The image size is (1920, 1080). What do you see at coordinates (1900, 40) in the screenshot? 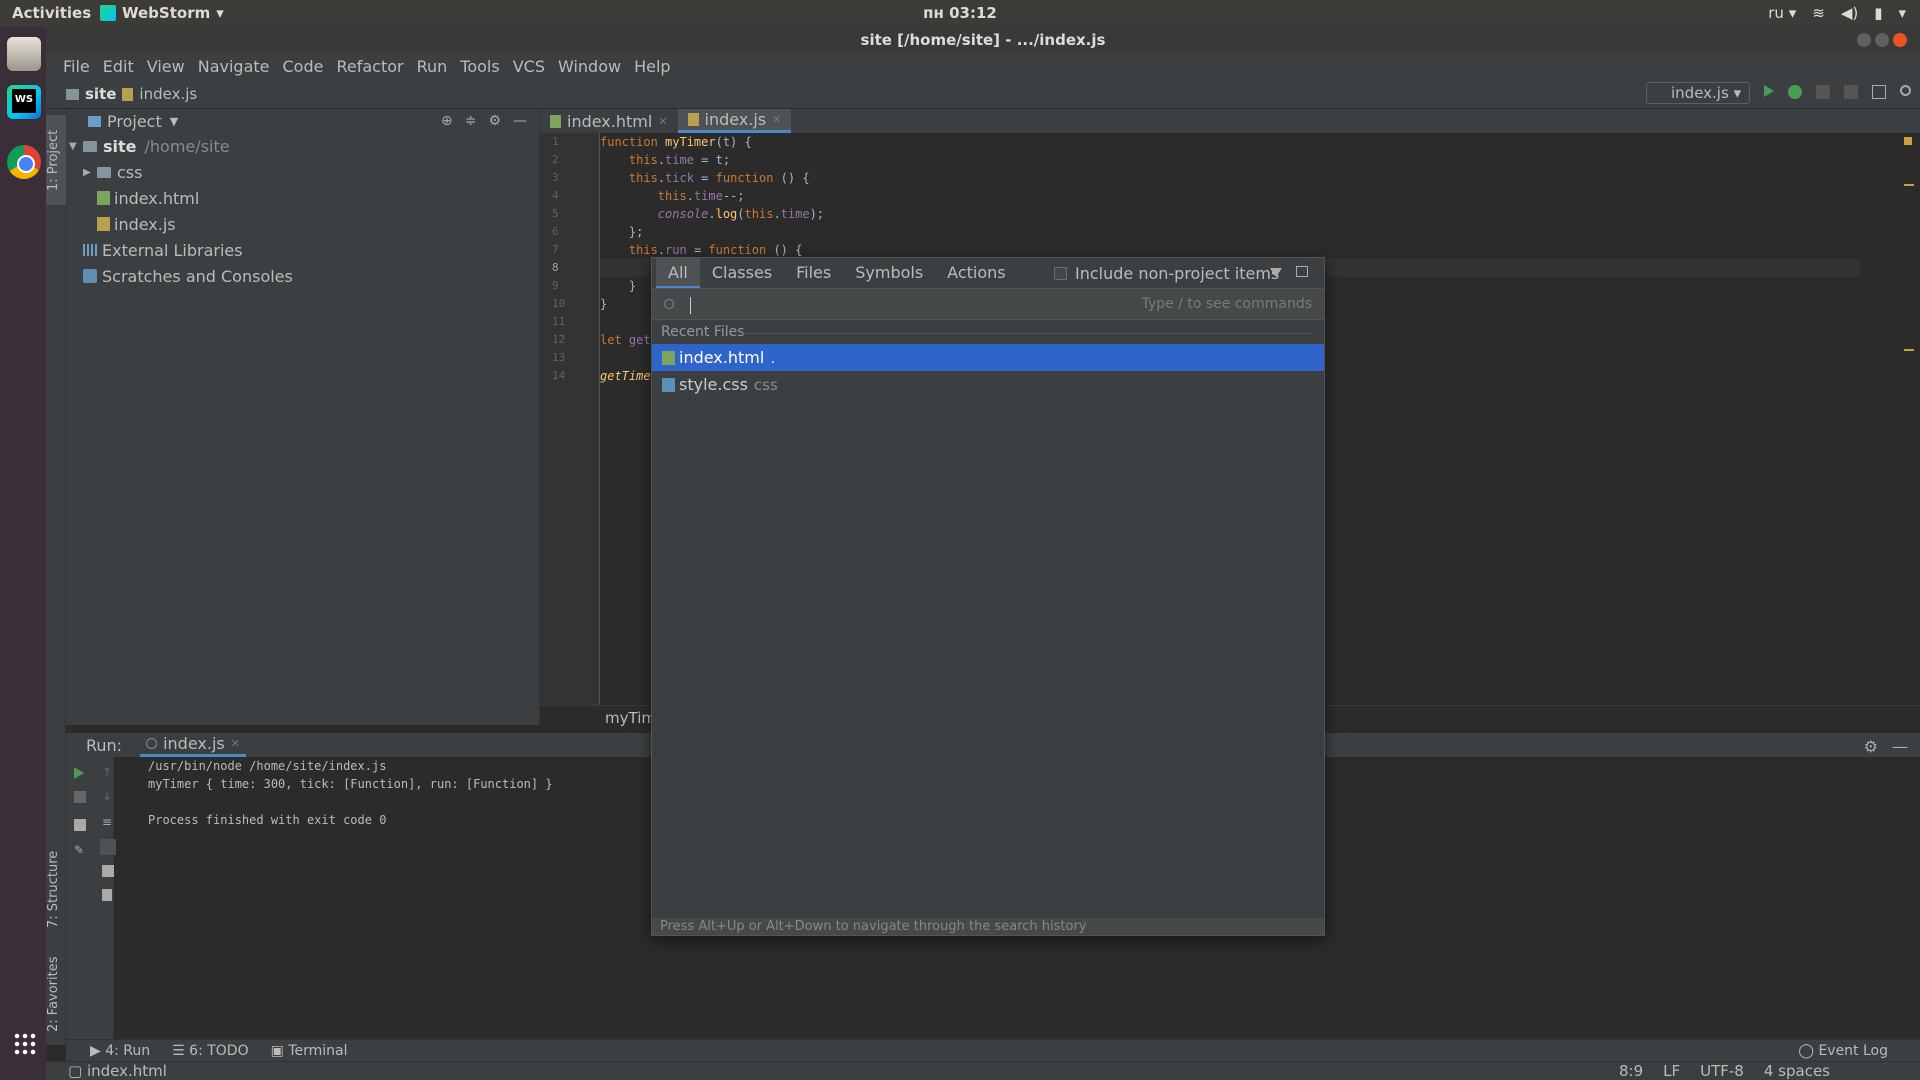
I see `close-window-icon` at bounding box center [1900, 40].